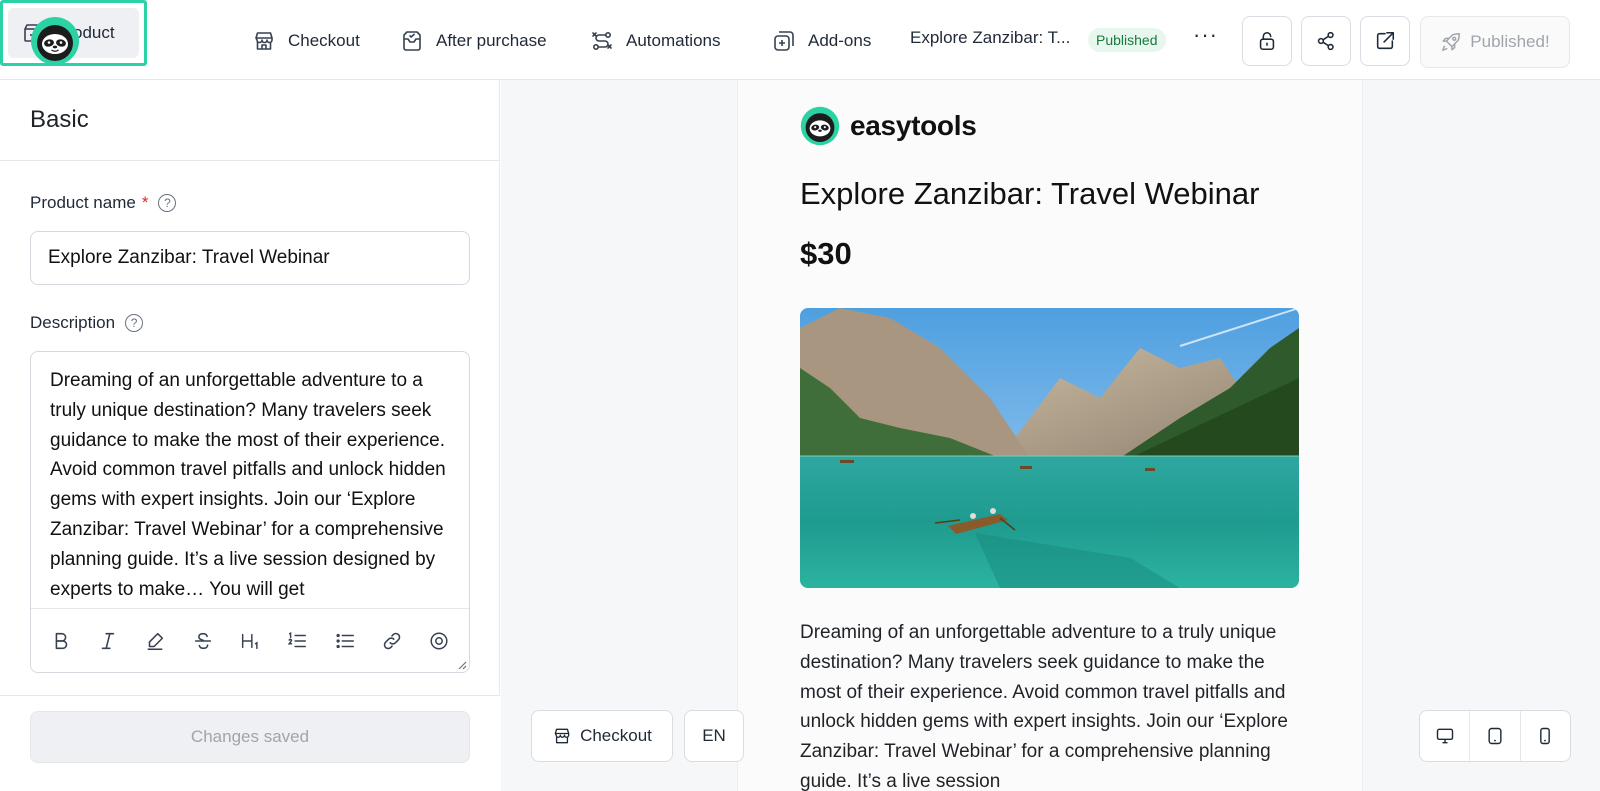 The height and width of the screenshot is (791, 1600). Describe the element at coordinates (673, 40) in the screenshot. I see `tab-automations-label: Automations` at that location.